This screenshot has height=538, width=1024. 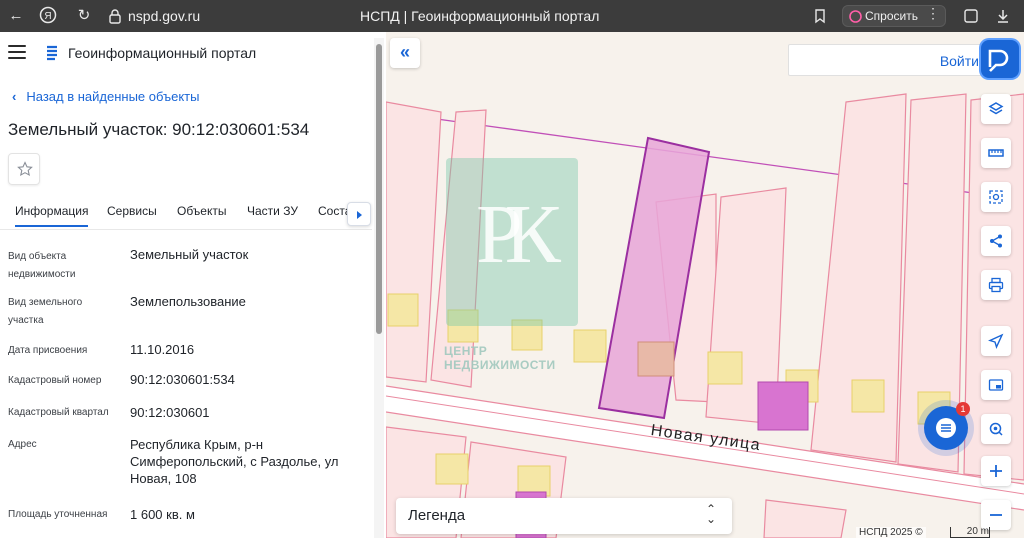 I want to click on back-link-label: Назад в найденные объекты, so click(x=113, y=96).